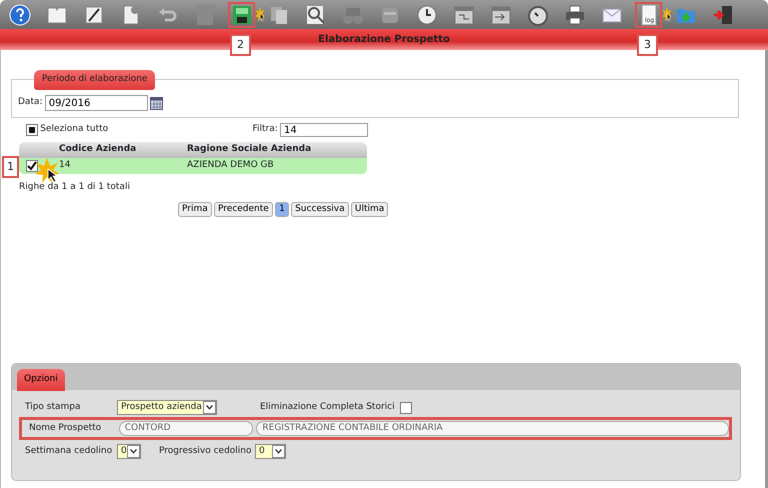 Image resolution: width=768 pixels, height=488 pixels. I want to click on pencil-icon, so click(93, 15).